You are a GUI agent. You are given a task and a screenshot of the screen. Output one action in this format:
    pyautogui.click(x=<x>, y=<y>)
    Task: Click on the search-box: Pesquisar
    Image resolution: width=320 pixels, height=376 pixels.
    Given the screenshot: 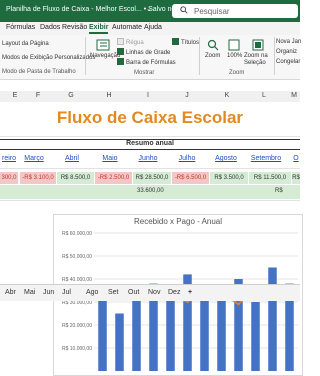 What is the action you would take?
    pyautogui.click(x=235, y=11)
    